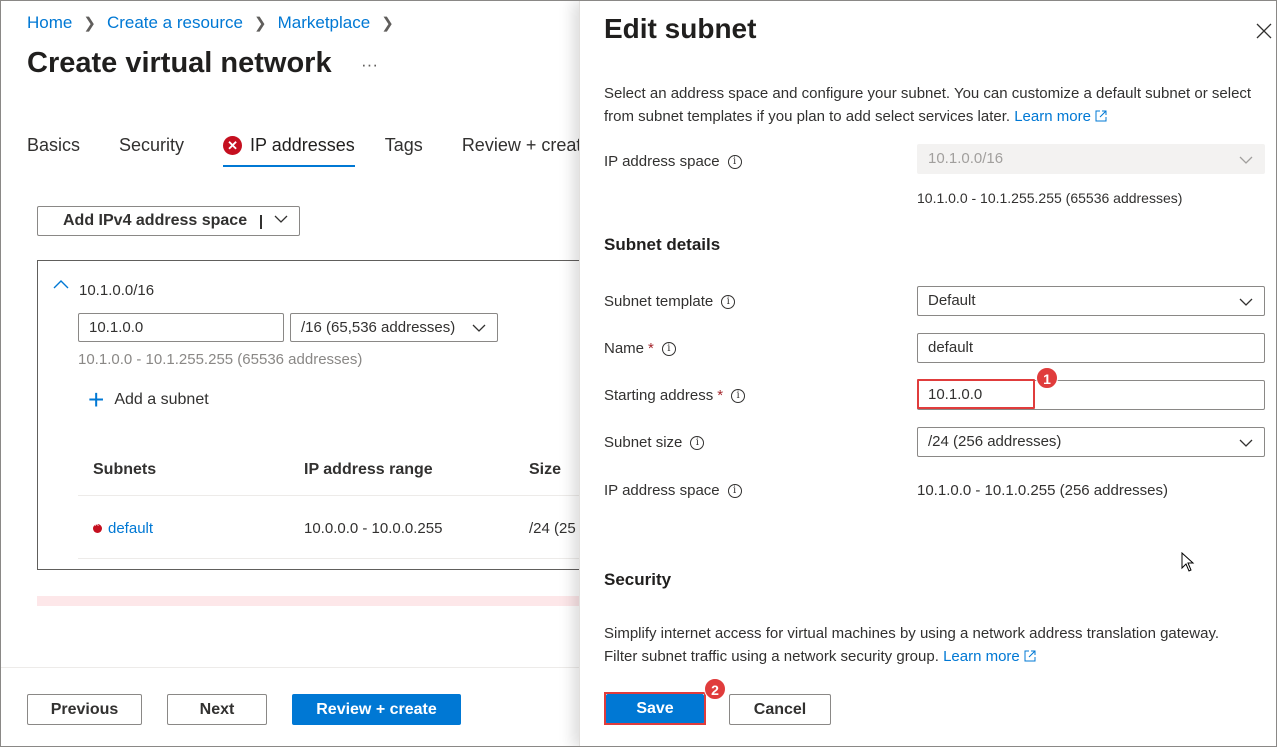 This screenshot has height=747, width=1277. What do you see at coordinates (638, 579) in the screenshot?
I see `security-heading: Security` at bounding box center [638, 579].